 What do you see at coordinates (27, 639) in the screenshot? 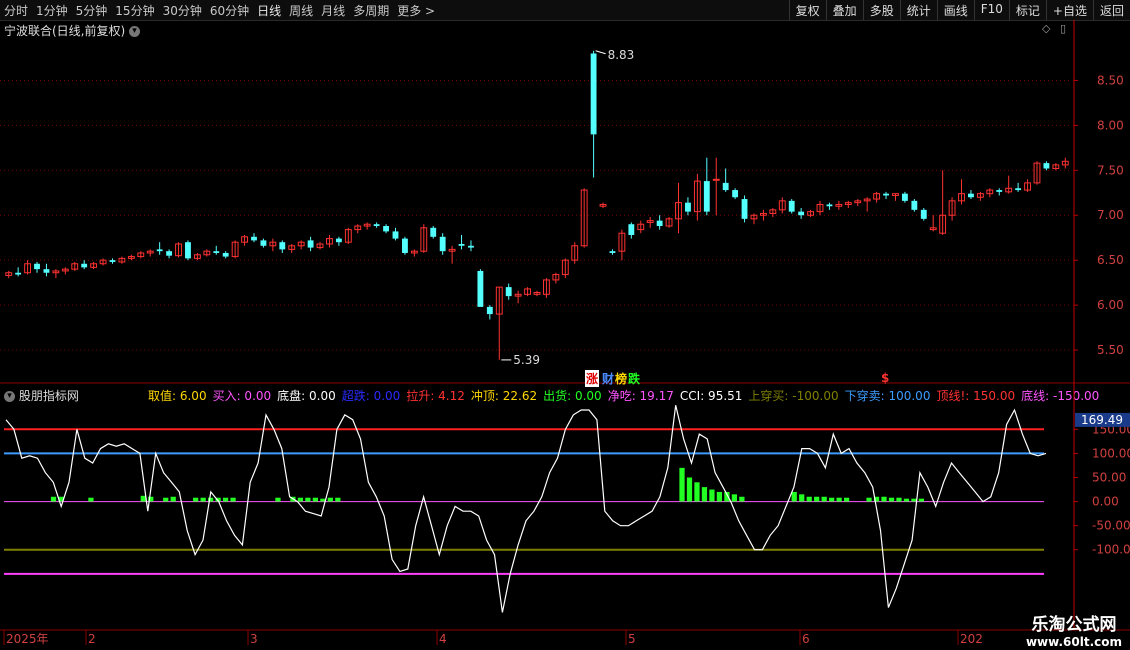
I see `x-tick-label: 2025年` at bounding box center [27, 639].